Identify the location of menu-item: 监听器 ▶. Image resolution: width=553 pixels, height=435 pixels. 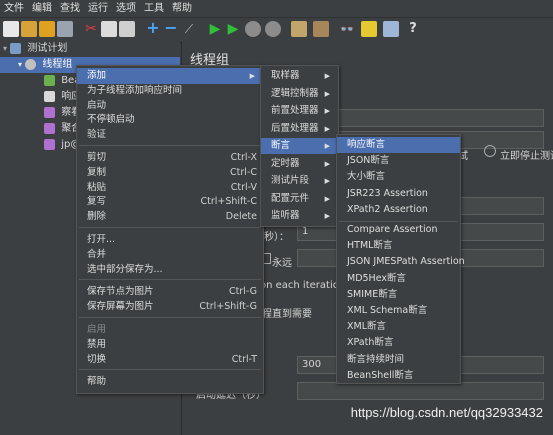
(299, 216).